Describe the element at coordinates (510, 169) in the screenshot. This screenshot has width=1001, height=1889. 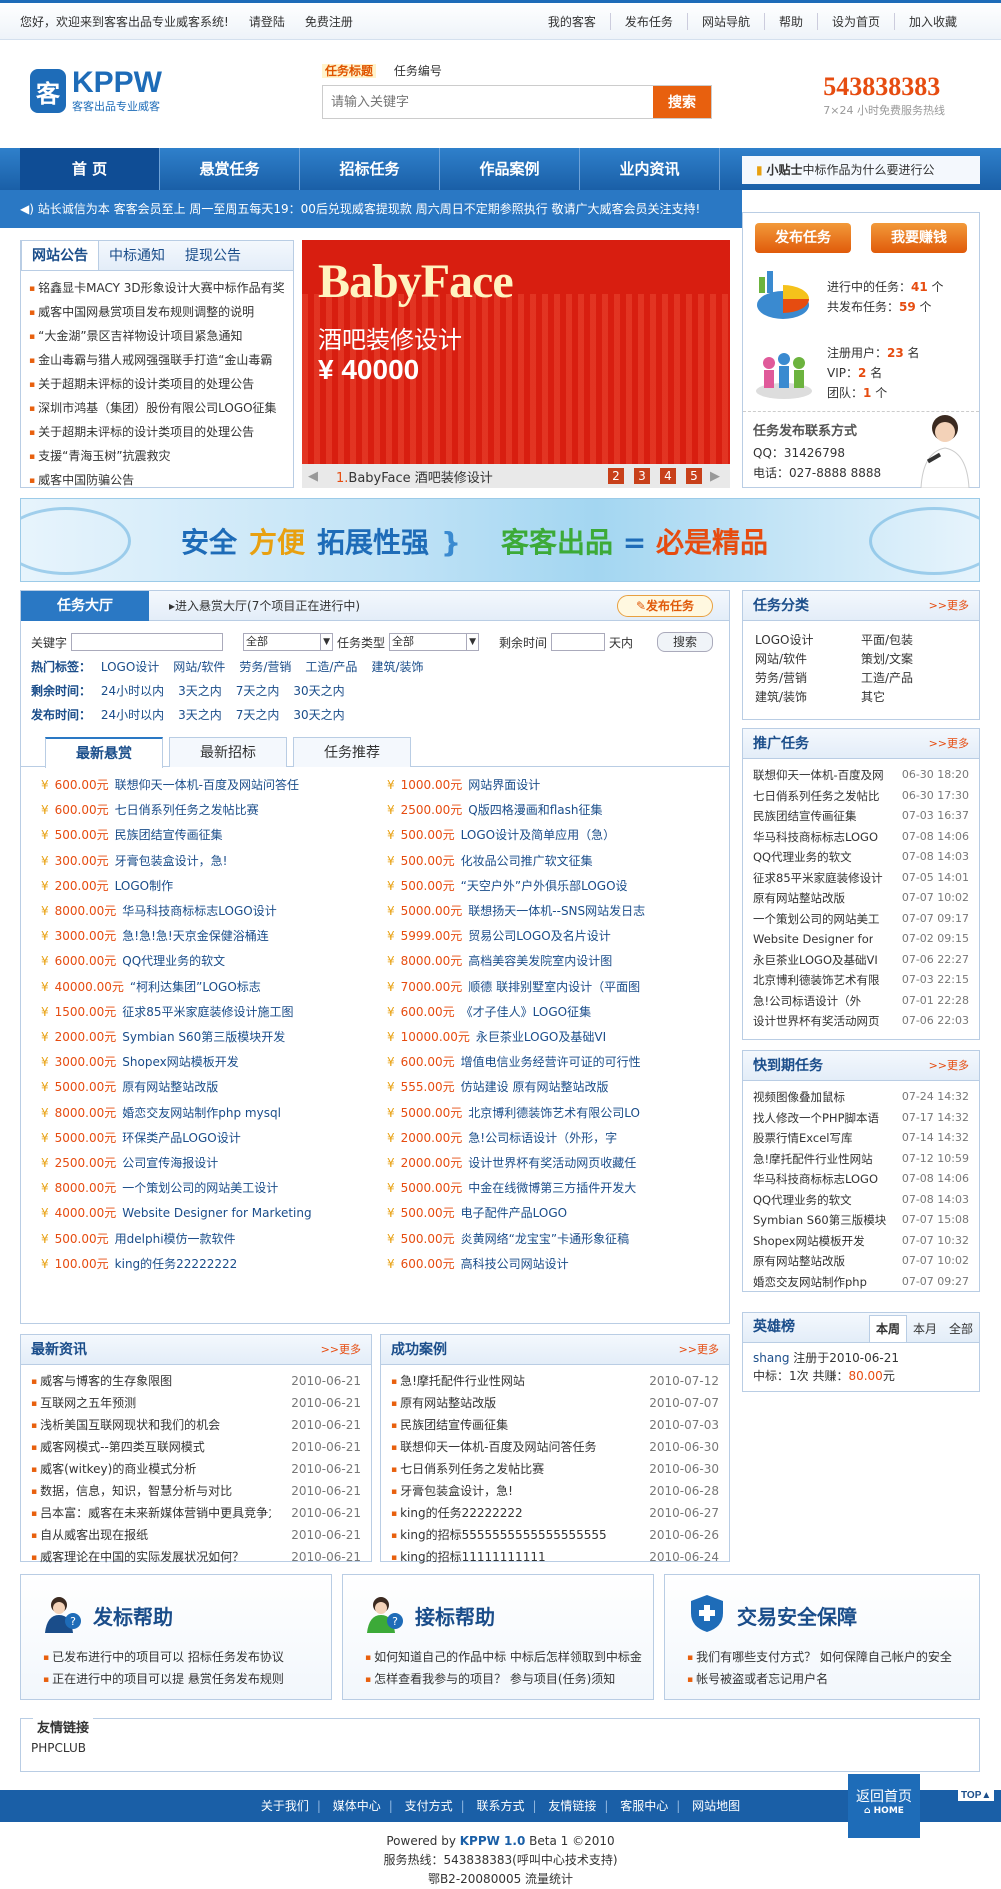
I see `nav-cases: 作品案例` at that location.